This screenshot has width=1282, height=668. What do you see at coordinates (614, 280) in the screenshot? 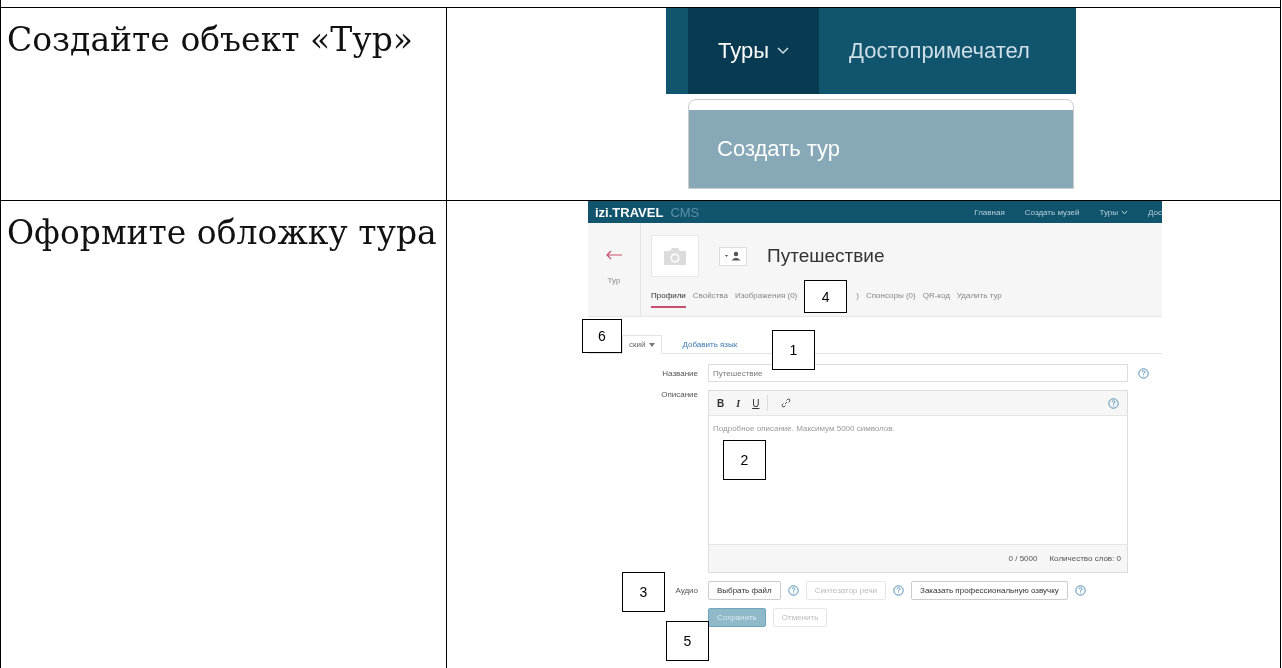
I see `back-label: Тур` at bounding box center [614, 280].